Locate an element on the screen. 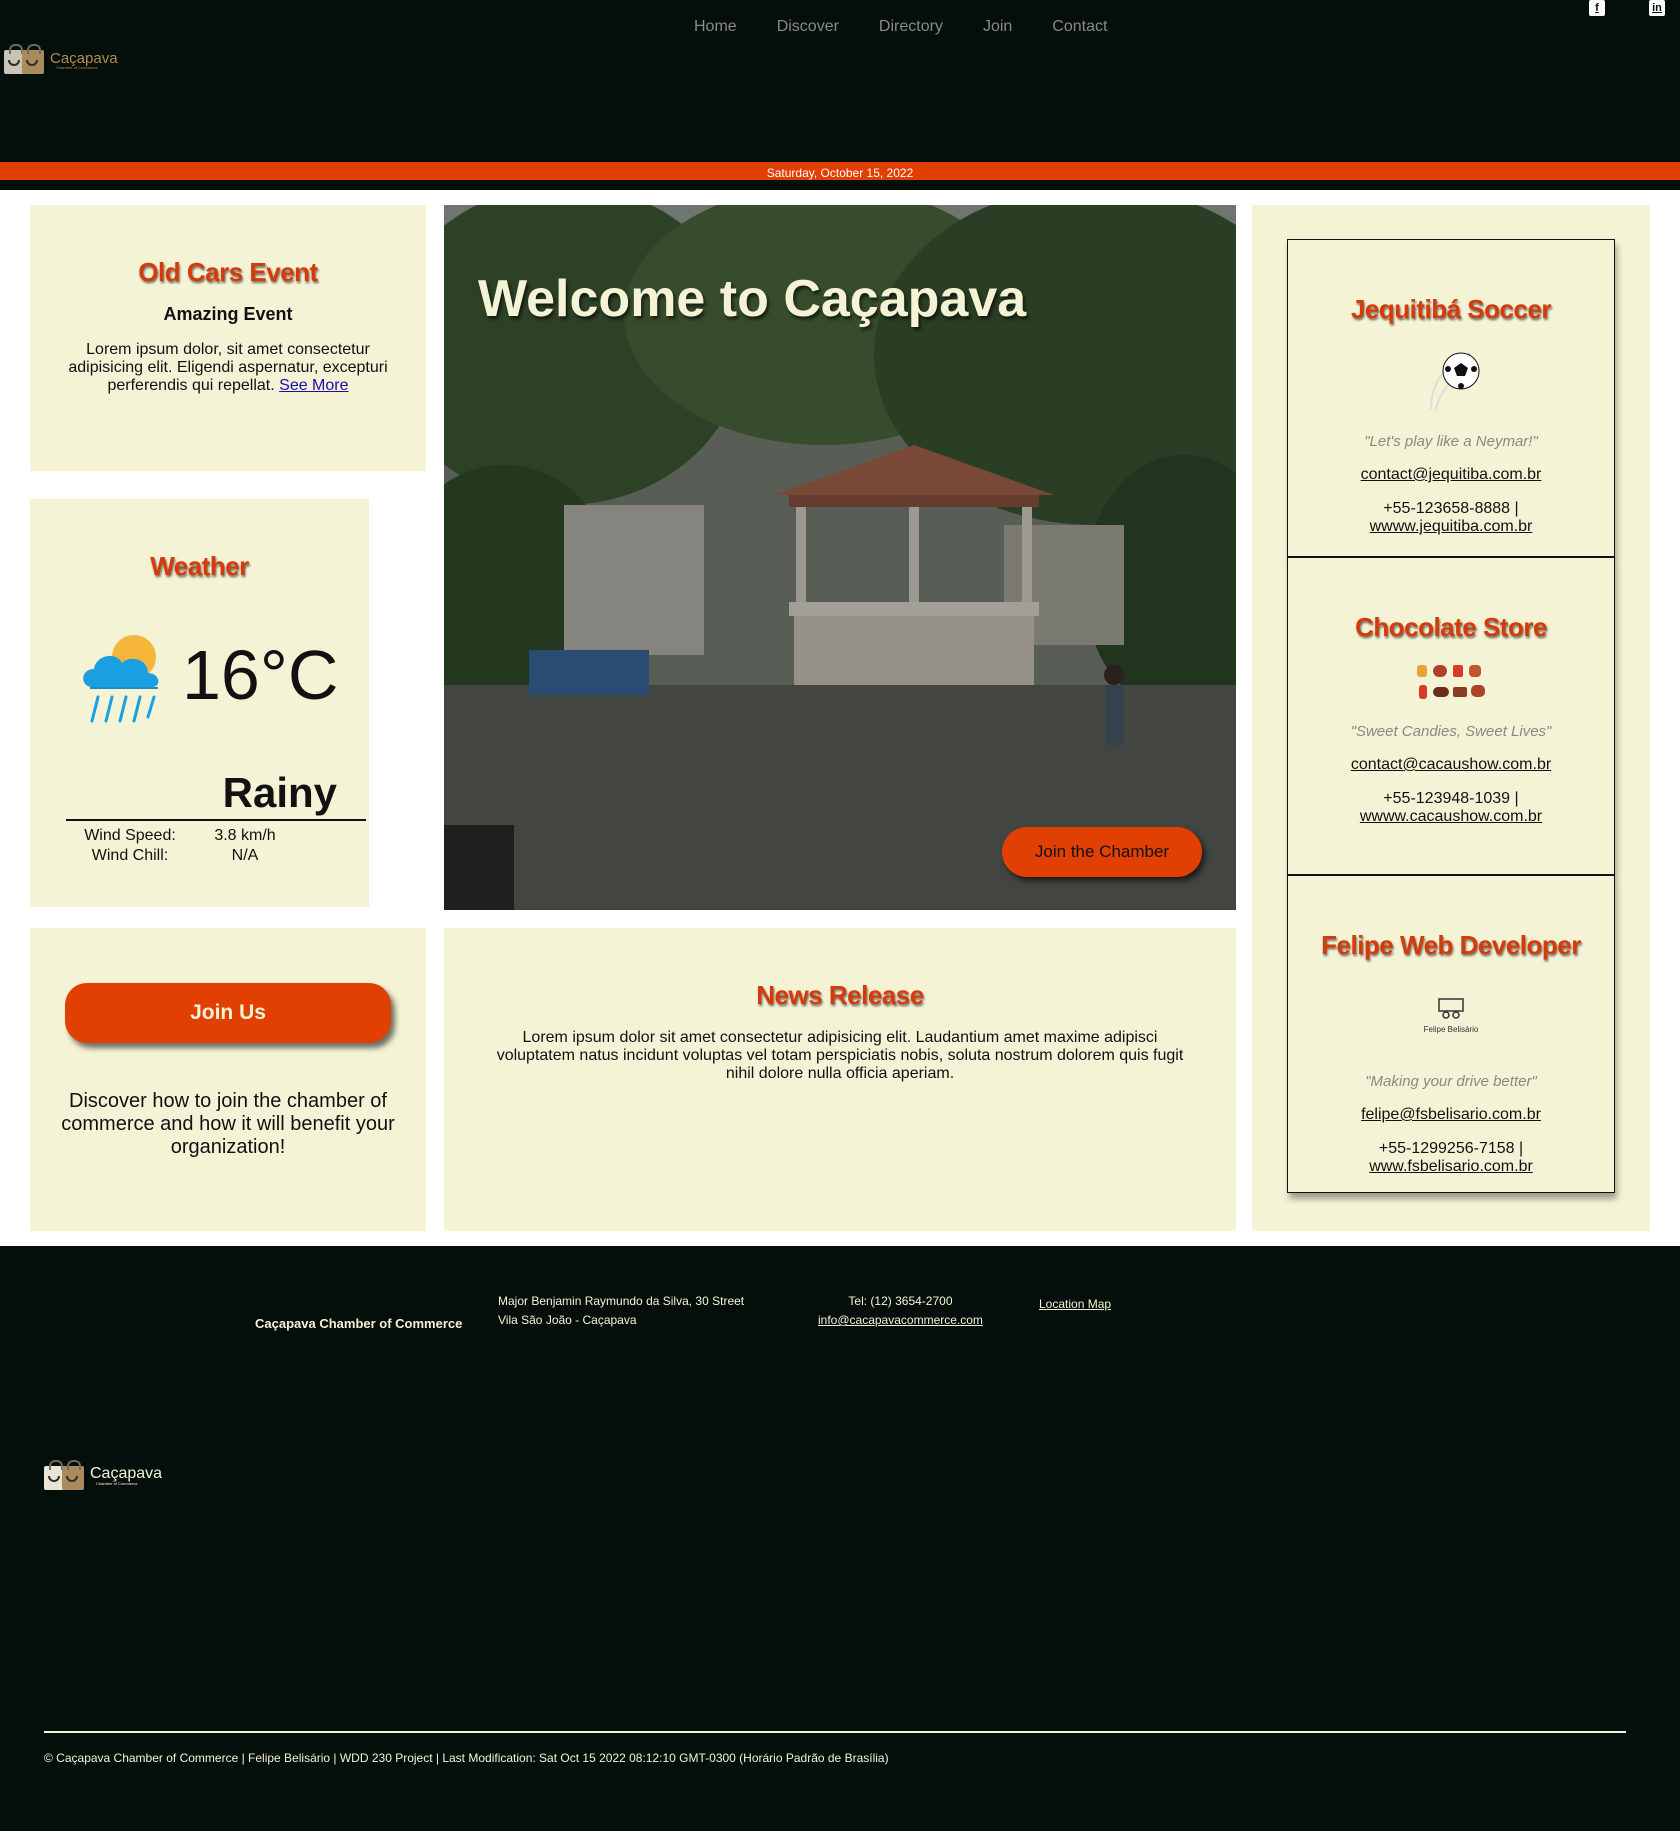 The width and height of the screenshot is (1680, 1831). wind-speed-label: Wind Speed: is located at coordinates (130, 835).